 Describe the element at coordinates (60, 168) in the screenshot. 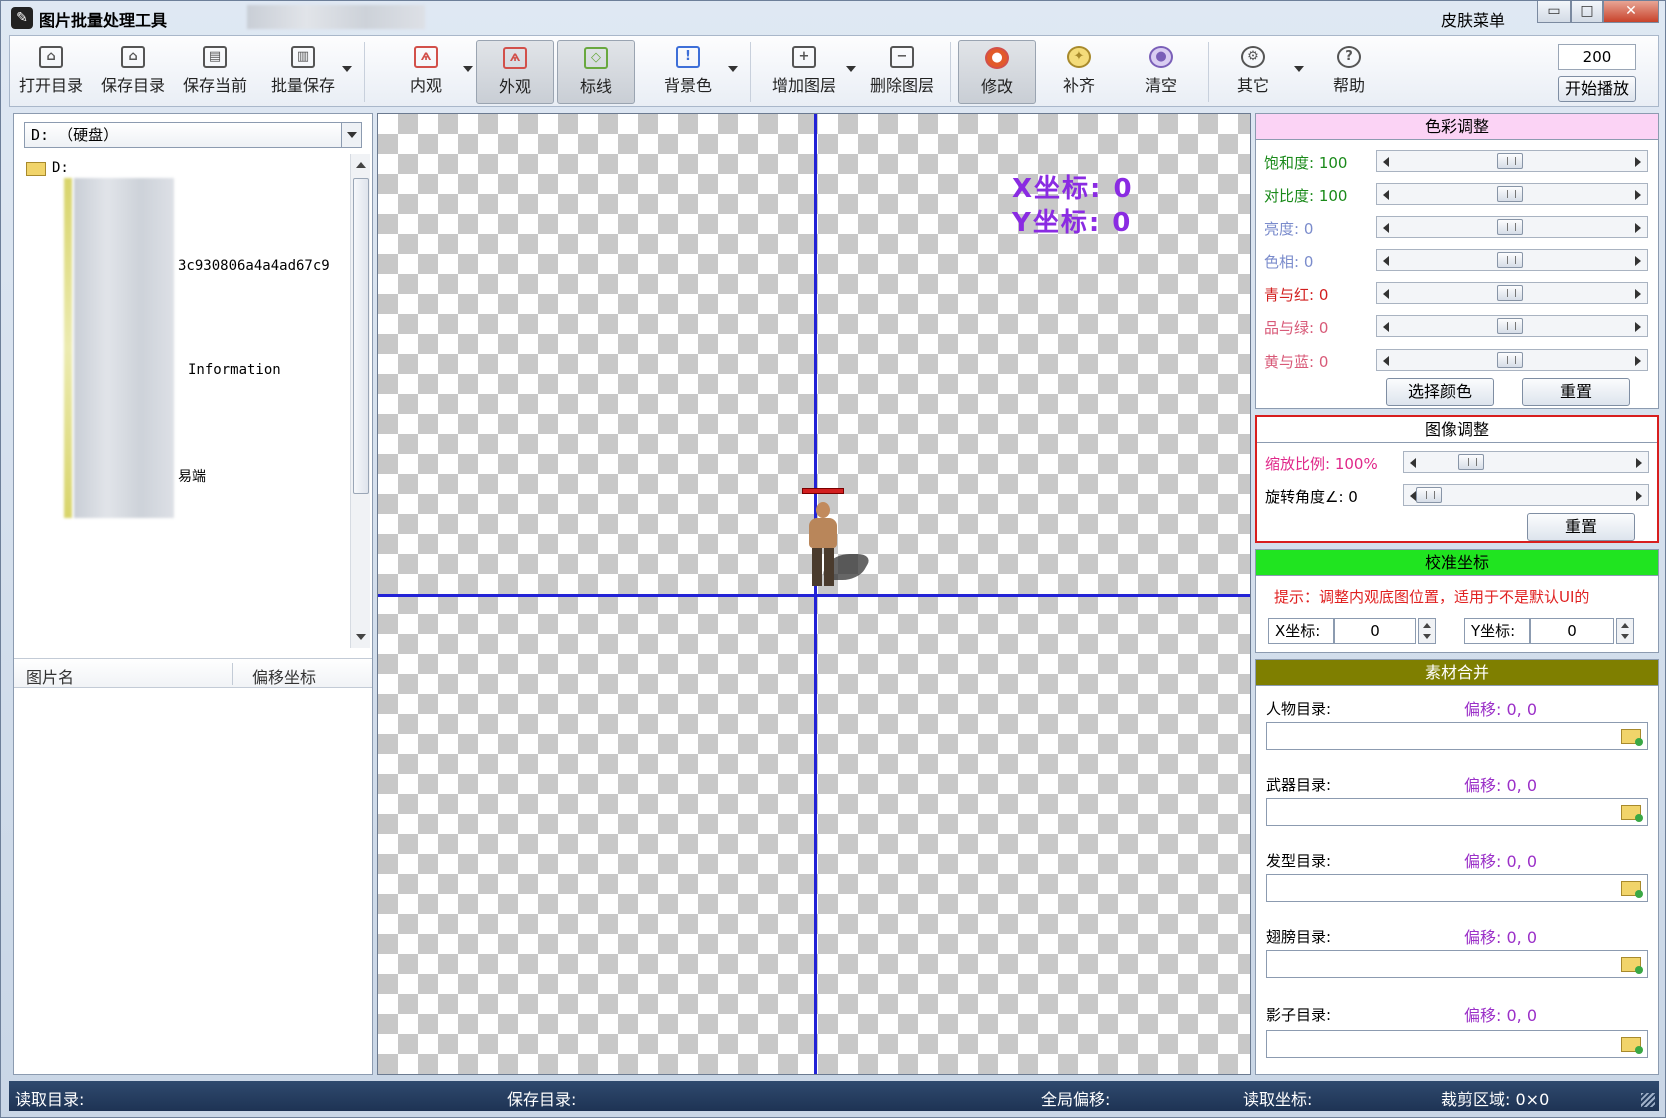

I see `tree-root-label: D:` at that location.